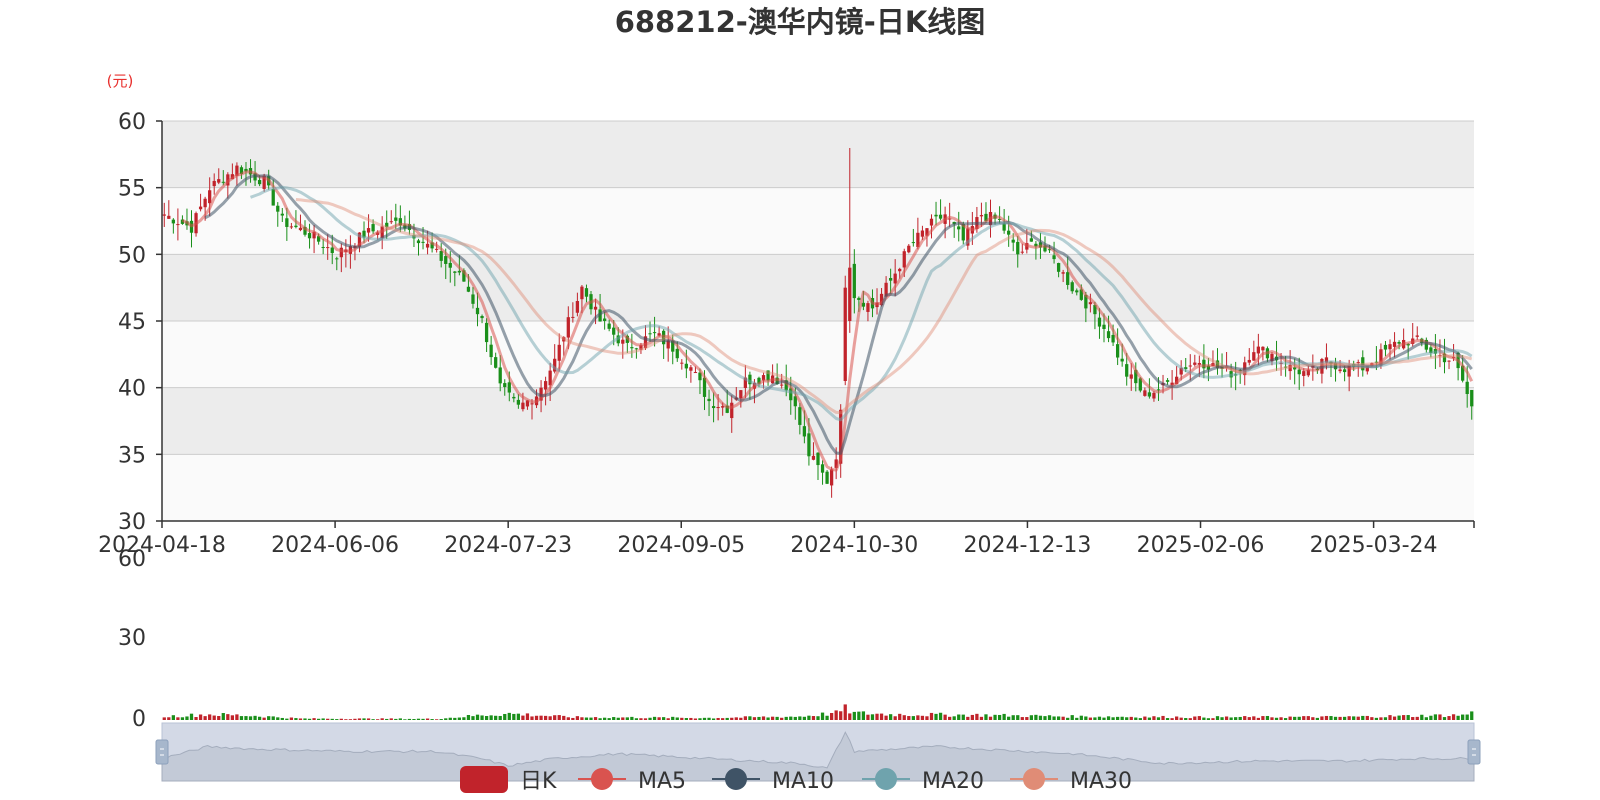  What do you see at coordinates (1034, 779) in the screenshot?
I see `legend-marker` at bounding box center [1034, 779].